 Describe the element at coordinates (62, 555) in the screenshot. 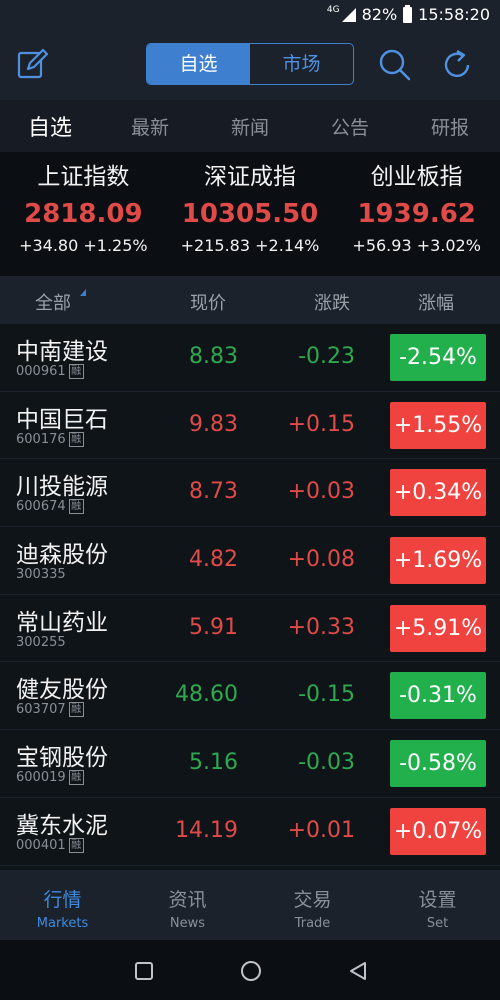

I see `stock-name: 迪森股份` at that location.